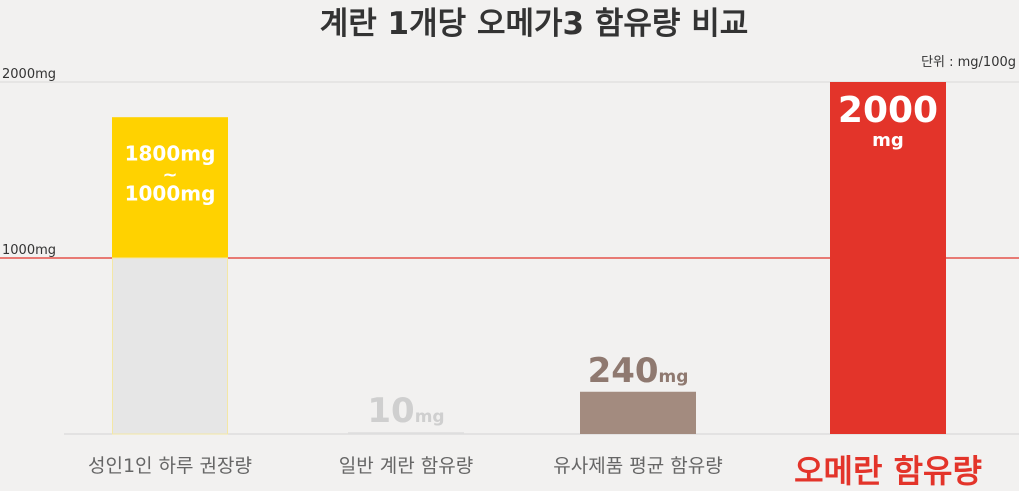 This screenshot has width=1019, height=491. I want to click on data-label-value: 10, so click(390, 411).